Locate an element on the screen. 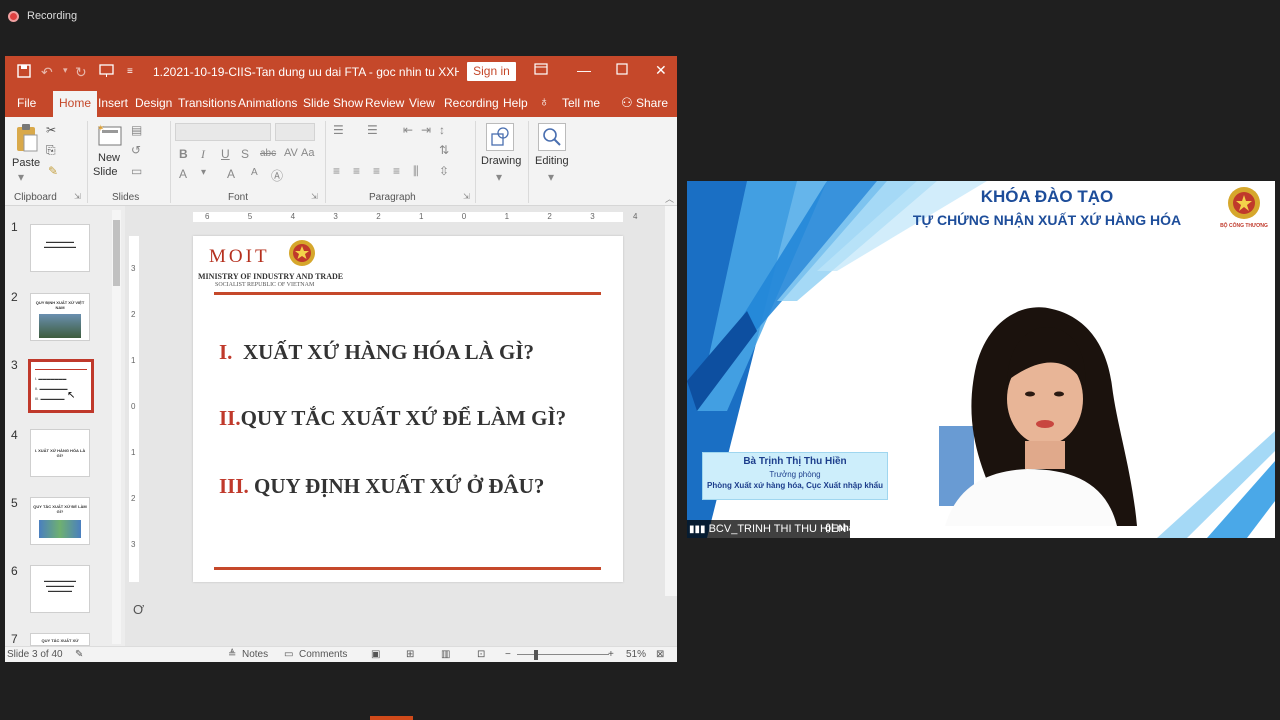  notes-icon: ≜ is located at coordinates (232, 654).